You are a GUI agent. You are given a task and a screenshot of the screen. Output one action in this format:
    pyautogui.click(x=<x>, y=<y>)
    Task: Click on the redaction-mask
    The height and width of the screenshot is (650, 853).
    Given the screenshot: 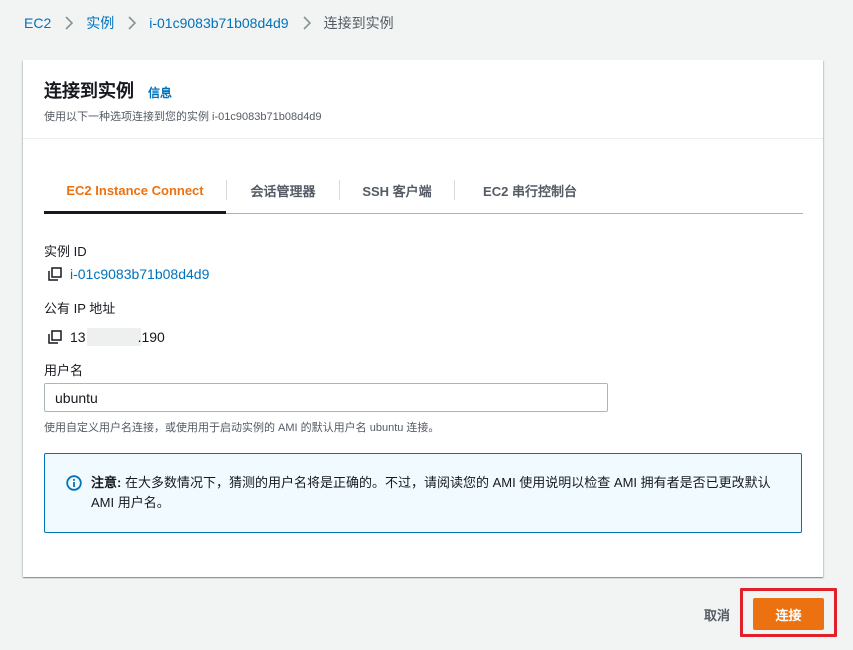 What is the action you would take?
    pyautogui.click(x=113, y=337)
    